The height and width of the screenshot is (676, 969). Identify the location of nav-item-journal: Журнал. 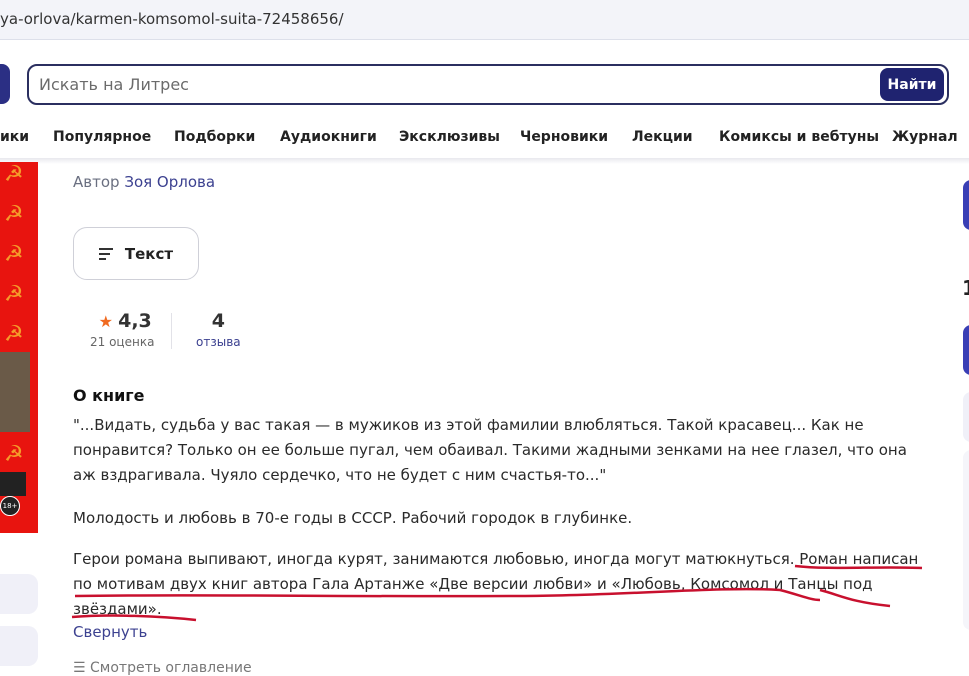
(925, 137).